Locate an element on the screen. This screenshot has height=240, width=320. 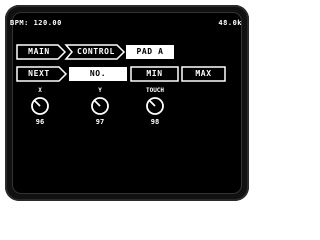
breadcrumb: MAIN CONTROL PAD A is located at coordinates (106, 52).